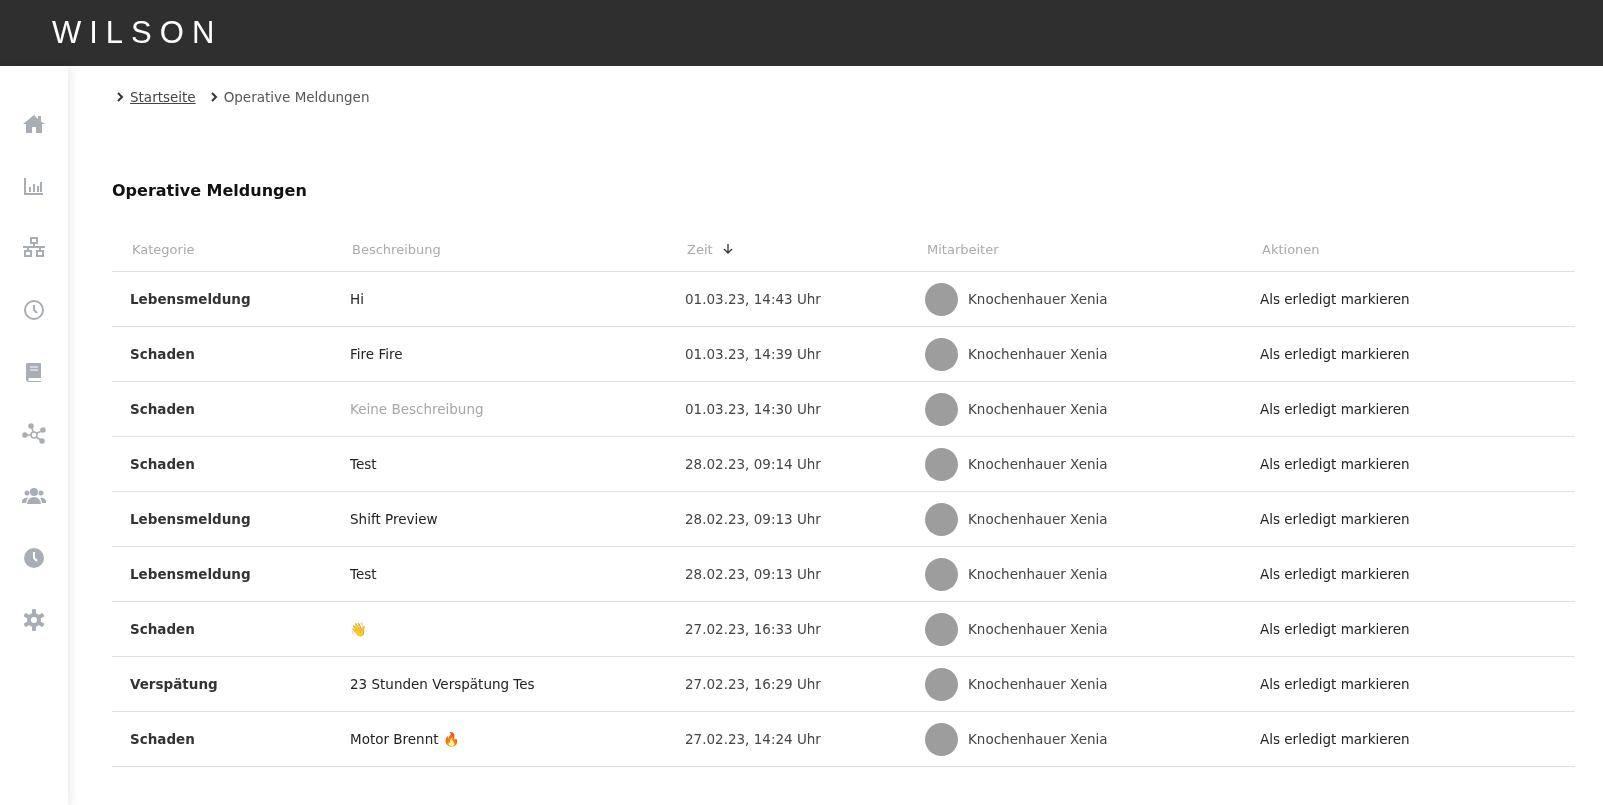 The height and width of the screenshot is (805, 1603). Describe the element at coordinates (34, 434) in the screenshot. I see `nodes-icon` at that location.